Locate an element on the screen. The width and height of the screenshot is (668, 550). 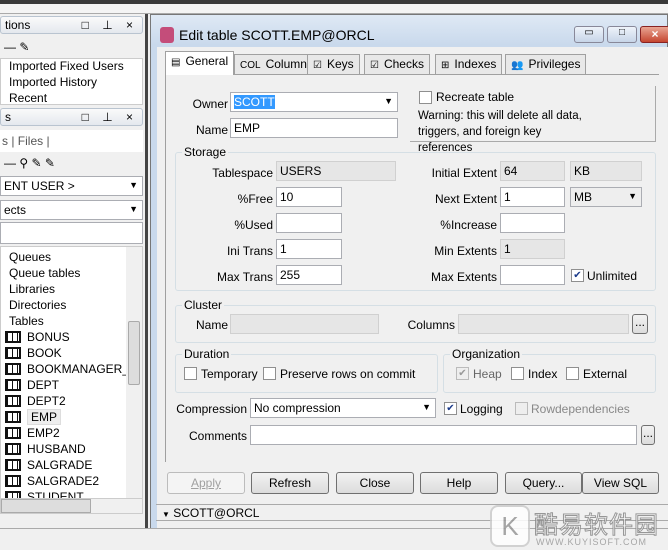
help-button: Help is located at coordinates (459, 483).